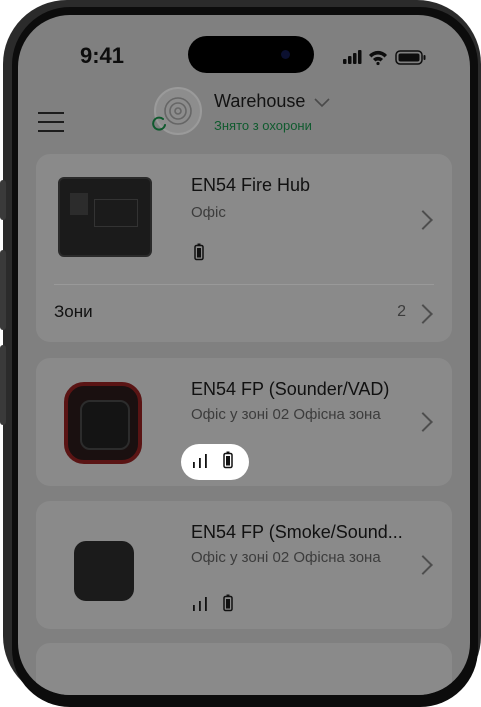 This screenshot has width=481, height=707. I want to click on zones-label: Зони, so click(73, 312).